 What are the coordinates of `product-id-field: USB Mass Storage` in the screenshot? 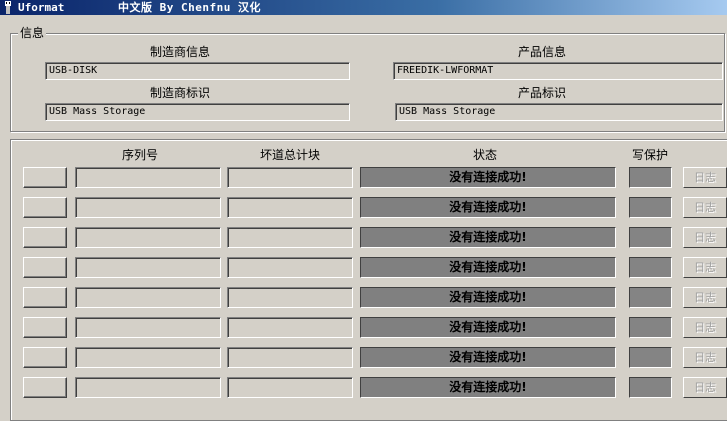 It's located at (559, 112).